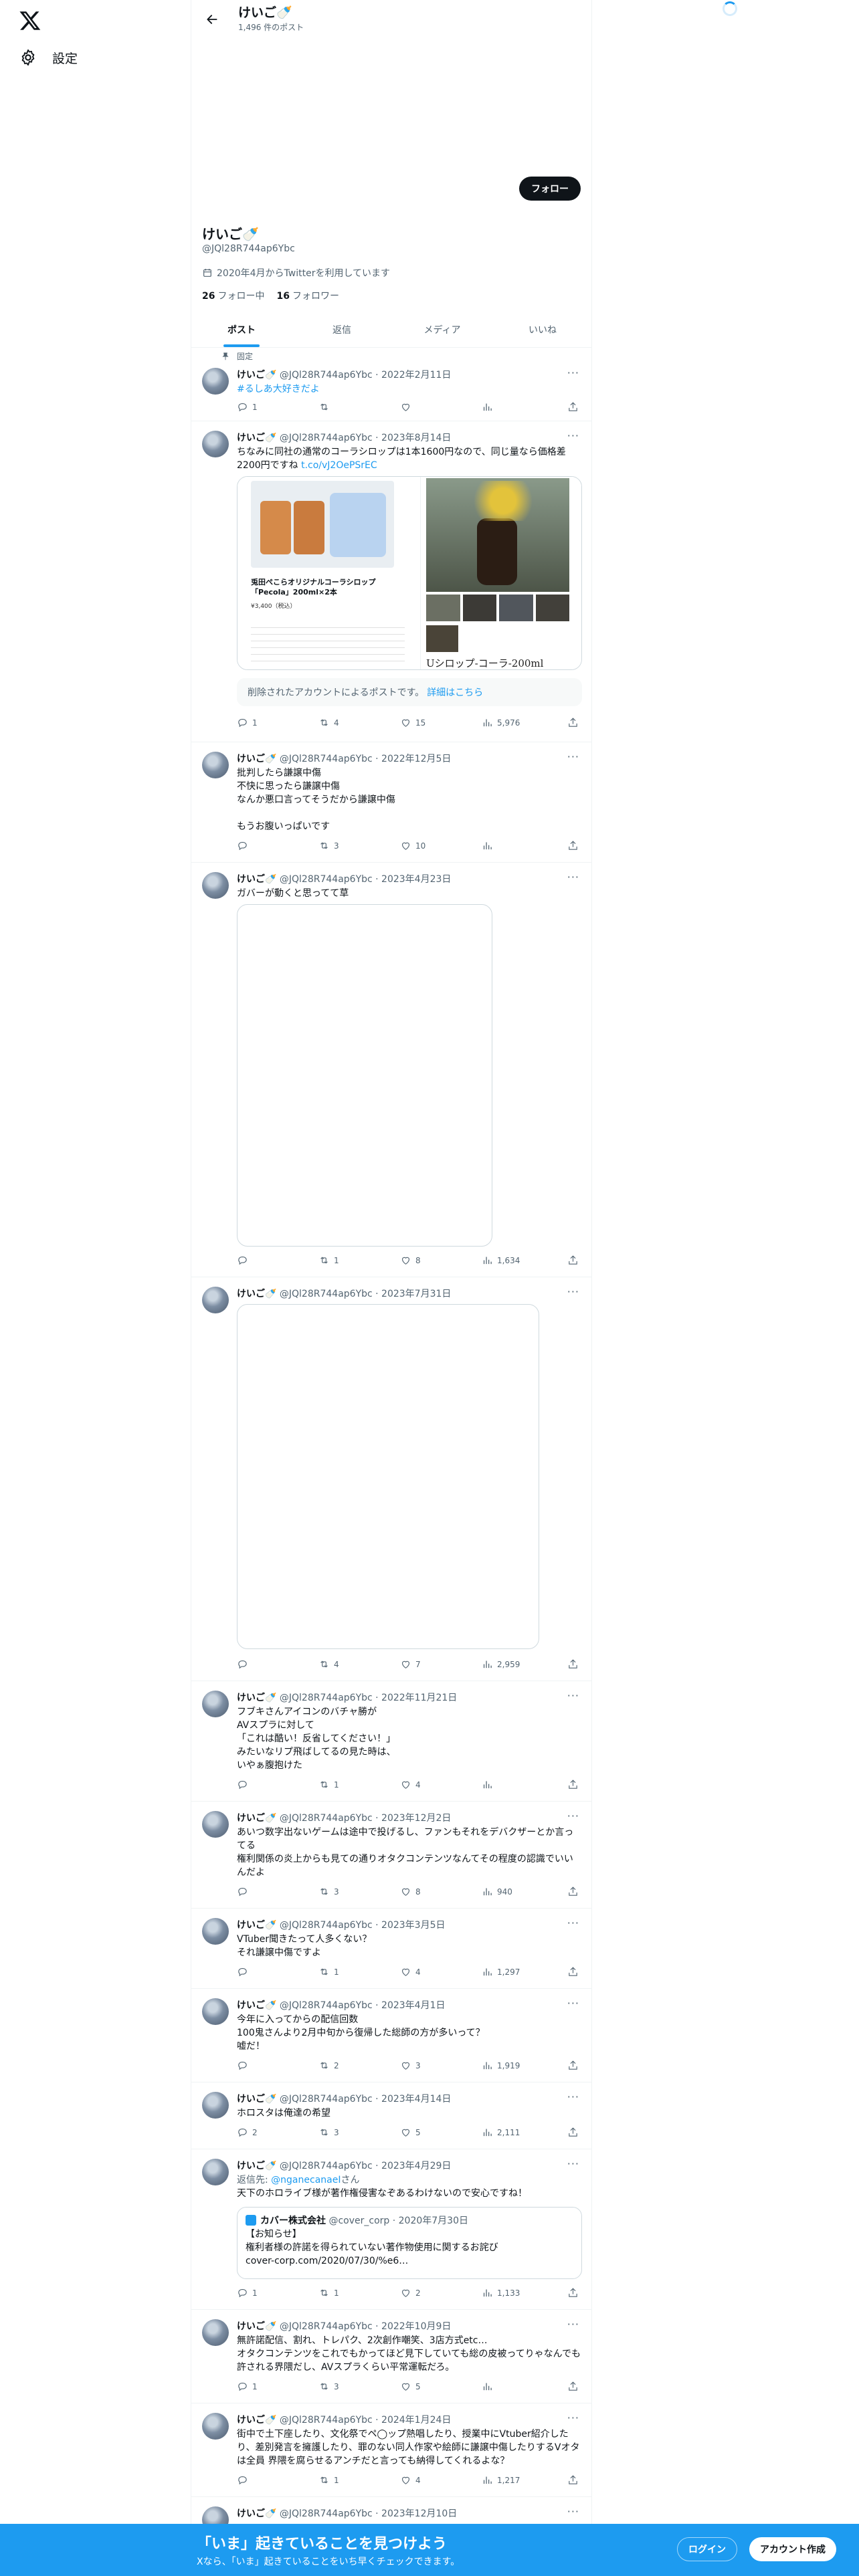 Image resolution: width=859 pixels, height=2576 pixels. I want to click on hashtag-link: #るしあ大好きだよ, so click(278, 389).